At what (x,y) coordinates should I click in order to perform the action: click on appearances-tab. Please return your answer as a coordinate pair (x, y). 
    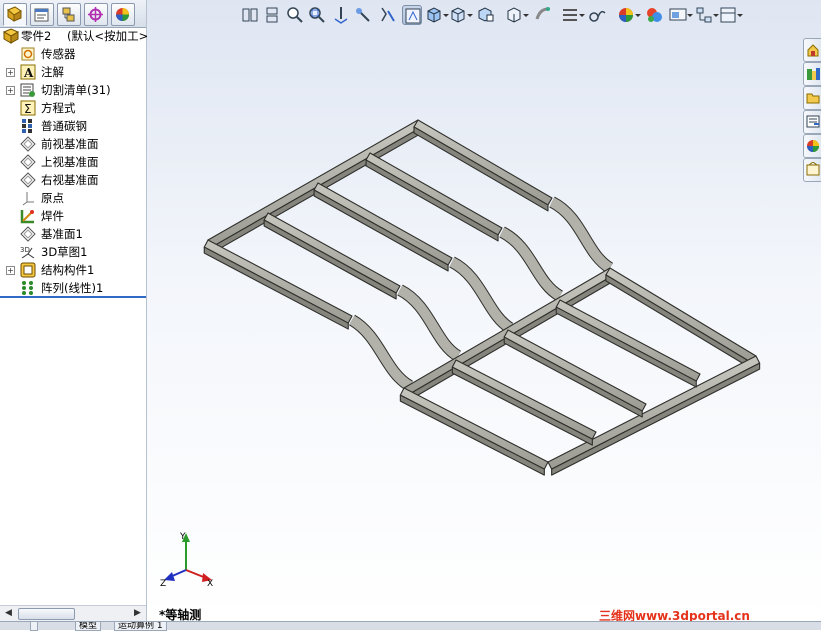
    Looking at the image, I should click on (812, 146).